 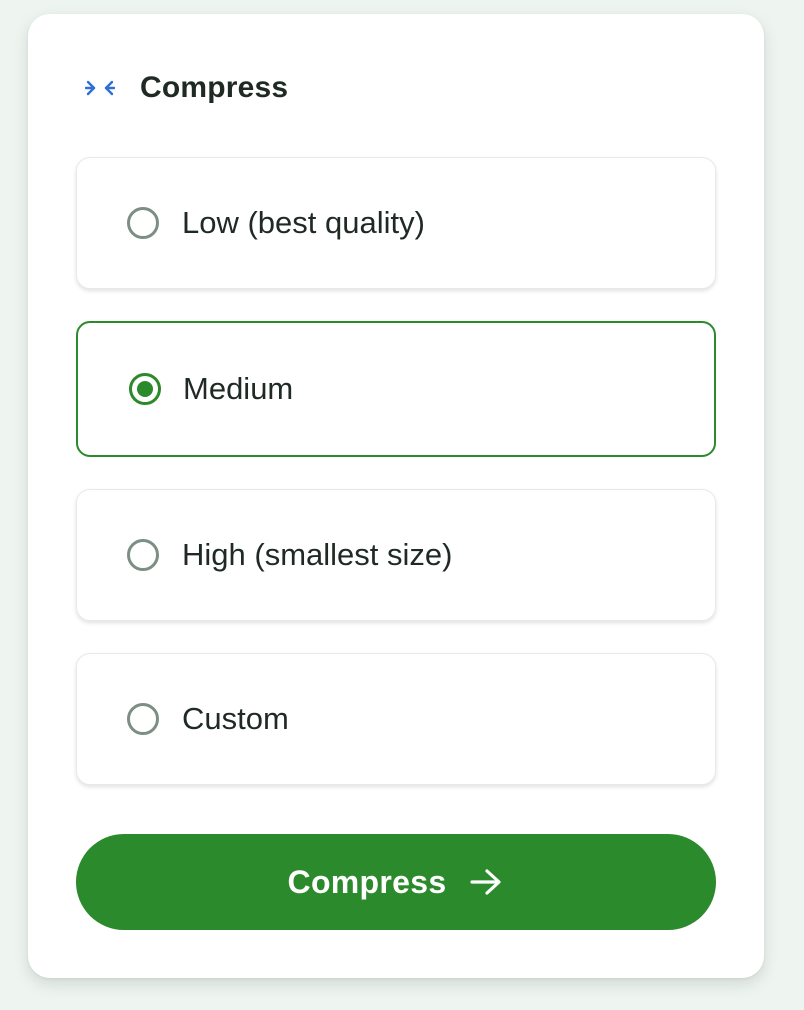 I want to click on option-custom: Custom, so click(x=396, y=719).